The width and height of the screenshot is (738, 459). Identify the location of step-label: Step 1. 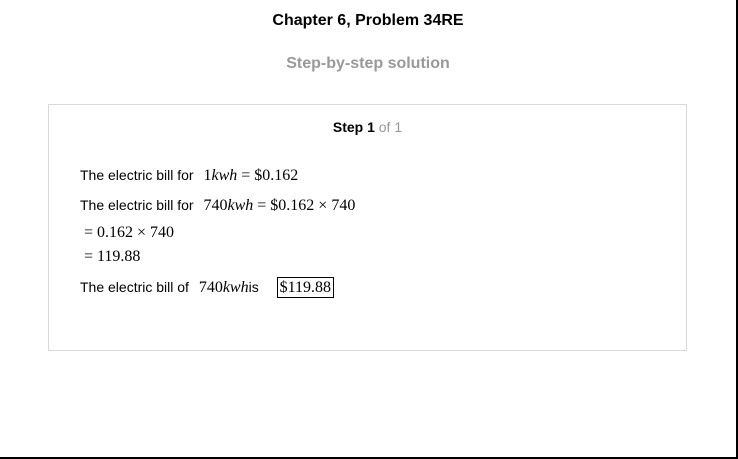
(353, 127).